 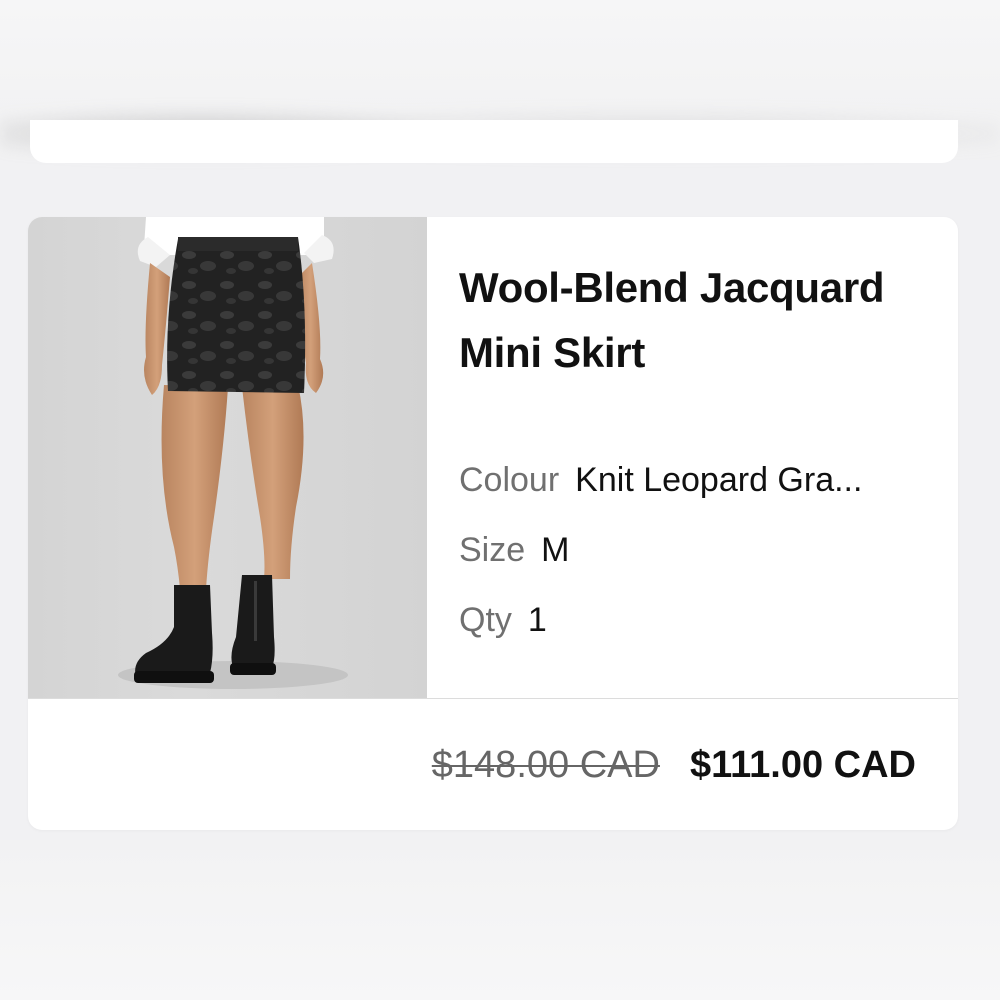 What do you see at coordinates (802, 765) in the screenshot?
I see `sale-price: $111.00 CAD` at bounding box center [802, 765].